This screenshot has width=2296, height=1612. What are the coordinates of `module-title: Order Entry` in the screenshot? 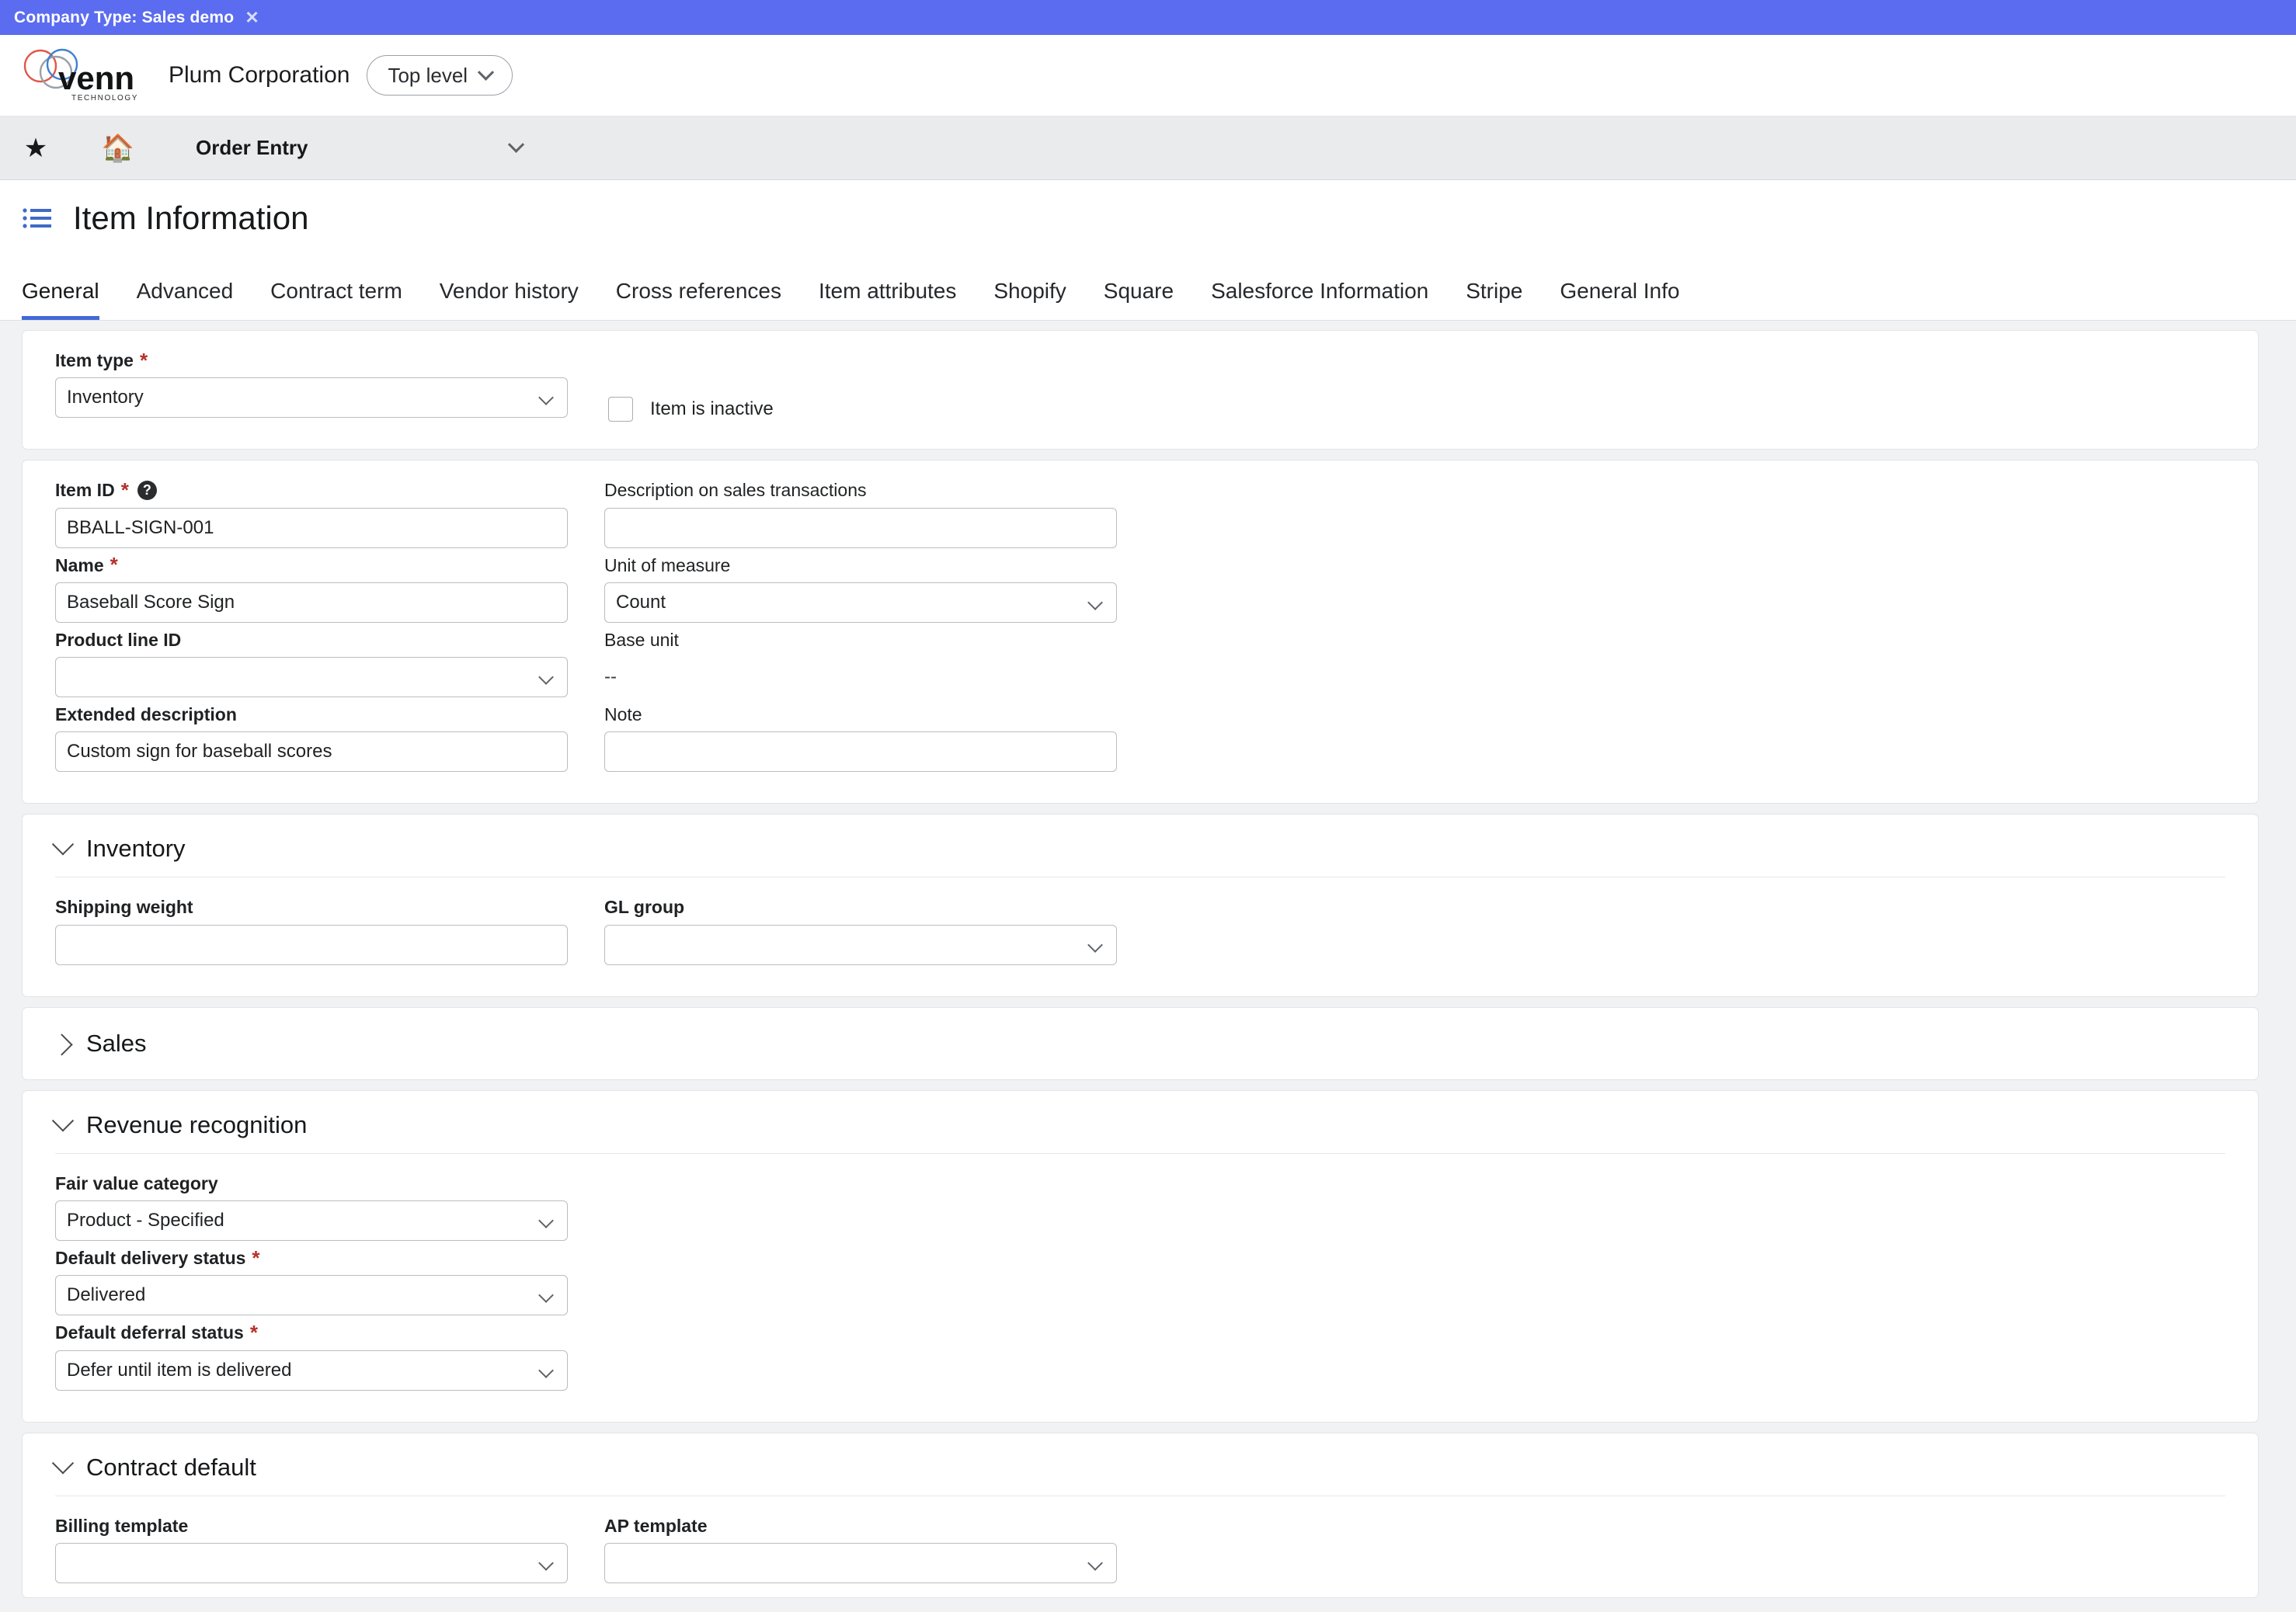 It's located at (252, 147).